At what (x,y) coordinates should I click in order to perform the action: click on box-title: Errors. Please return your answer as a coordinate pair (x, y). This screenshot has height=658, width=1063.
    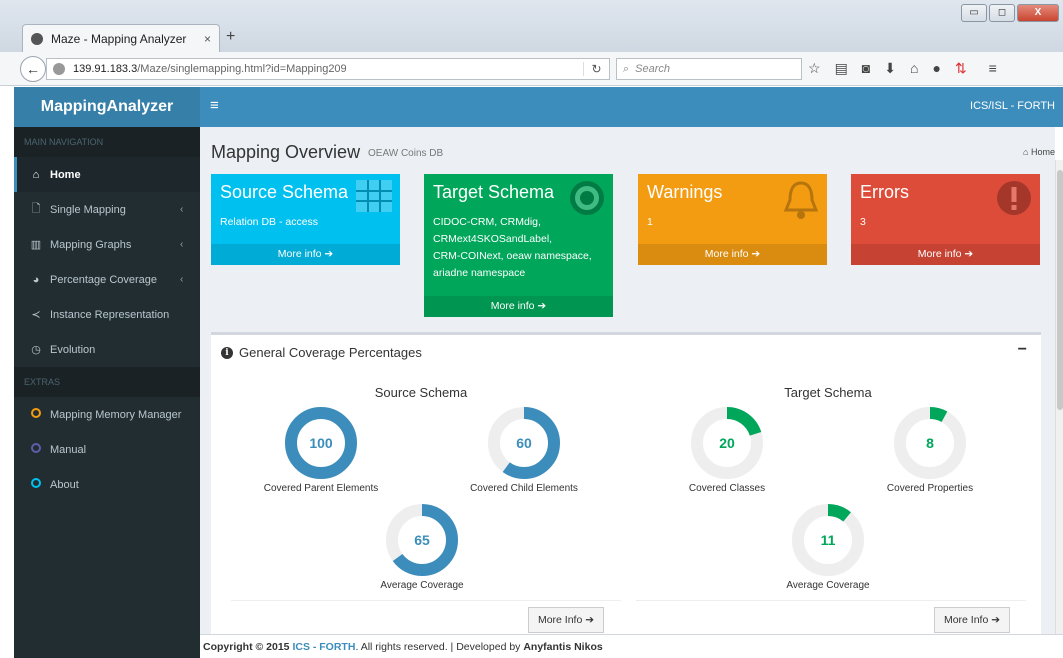
    Looking at the image, I should click on (884, 192).